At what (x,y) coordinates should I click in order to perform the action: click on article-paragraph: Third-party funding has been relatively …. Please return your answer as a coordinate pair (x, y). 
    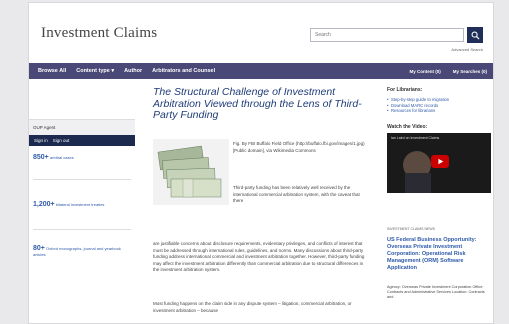
    Looking at the image, I should click on (296, 194).